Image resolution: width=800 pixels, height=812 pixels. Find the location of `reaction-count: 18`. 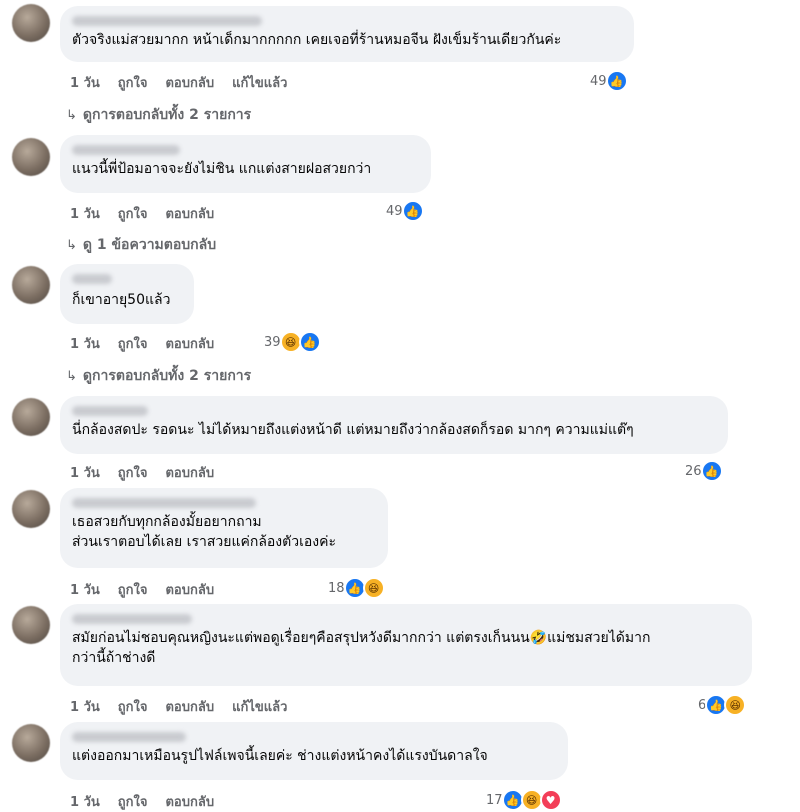

reaction-count: 18 is located at coordinates (336, 588).